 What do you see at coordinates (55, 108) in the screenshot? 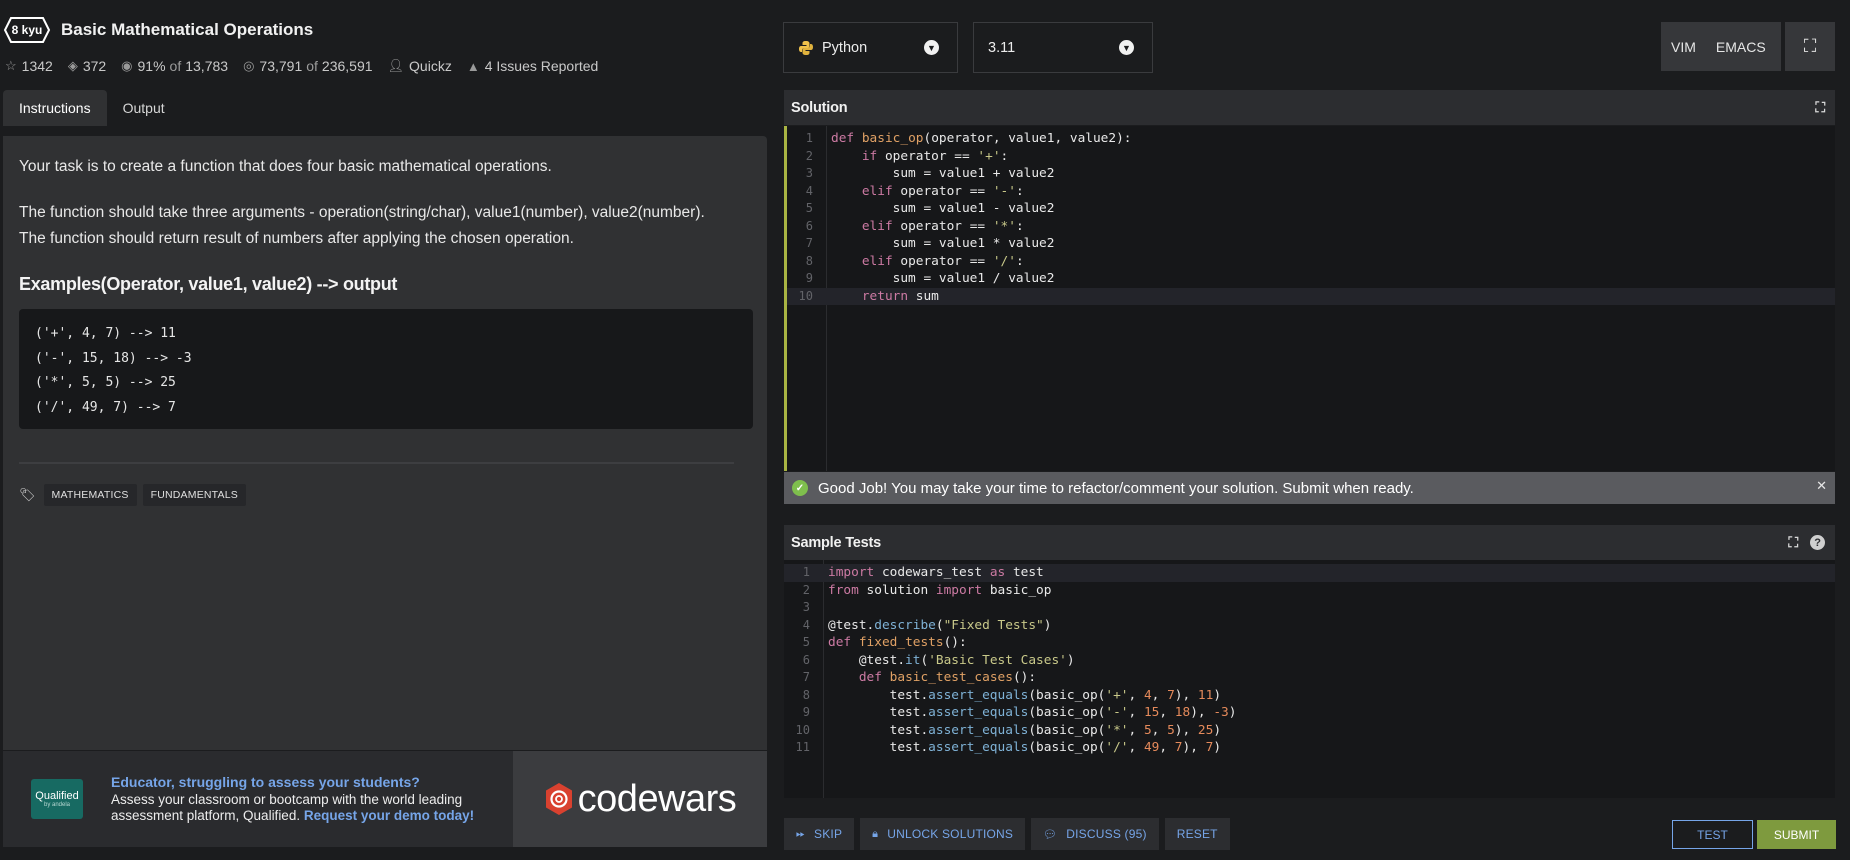
I see `tab-instructions: Instructions` at bounding box center [55, 108].